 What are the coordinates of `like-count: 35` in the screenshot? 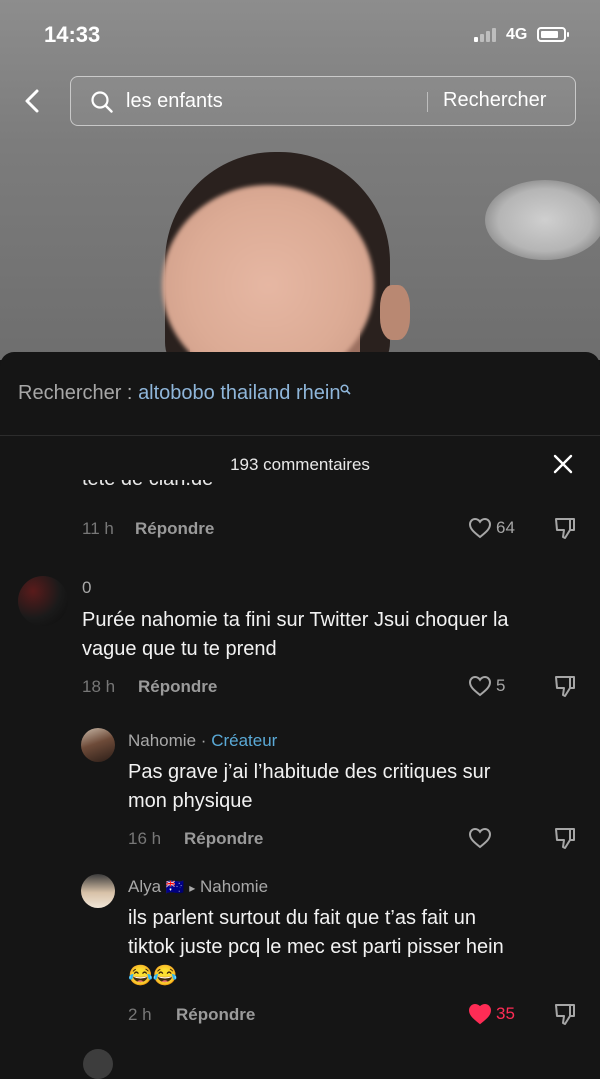 It's located at (505, 1013).